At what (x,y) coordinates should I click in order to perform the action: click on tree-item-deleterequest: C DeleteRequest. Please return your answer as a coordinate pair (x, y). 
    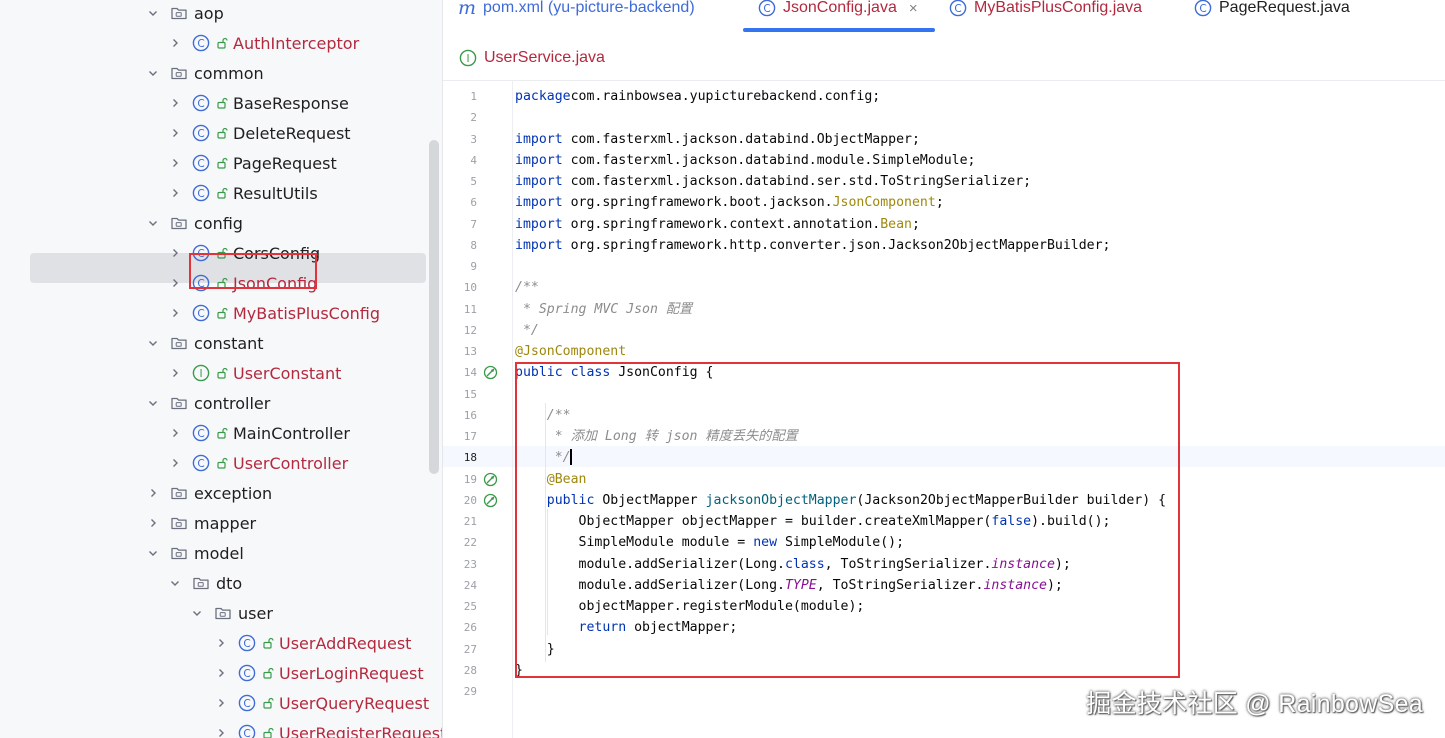
    Looking at the image, I should click on (259, 133).